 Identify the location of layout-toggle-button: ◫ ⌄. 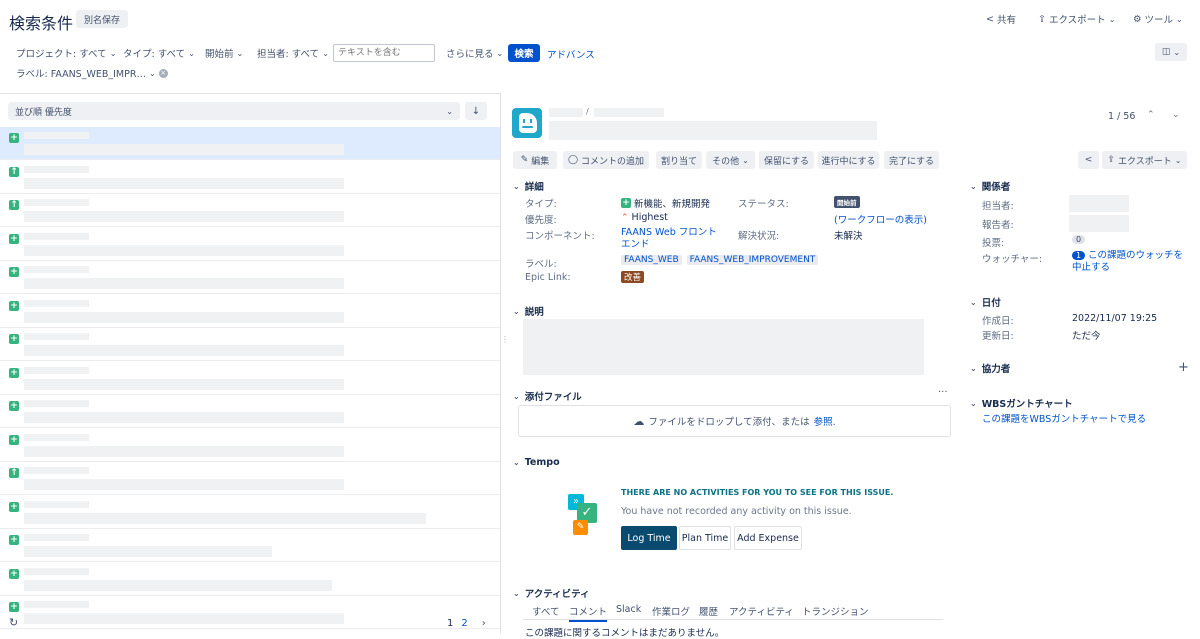
(1171, 52).